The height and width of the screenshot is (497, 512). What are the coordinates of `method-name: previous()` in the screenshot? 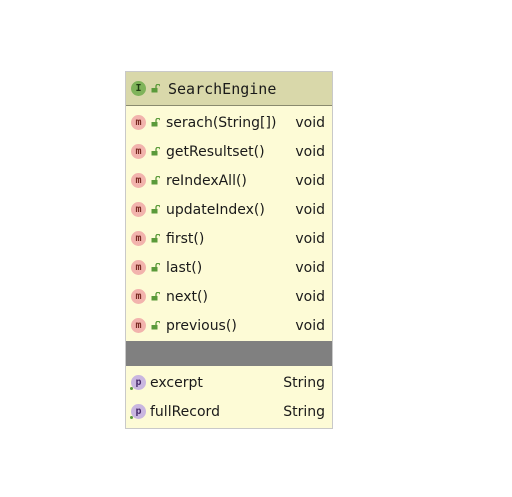 It's located at (201, 325).